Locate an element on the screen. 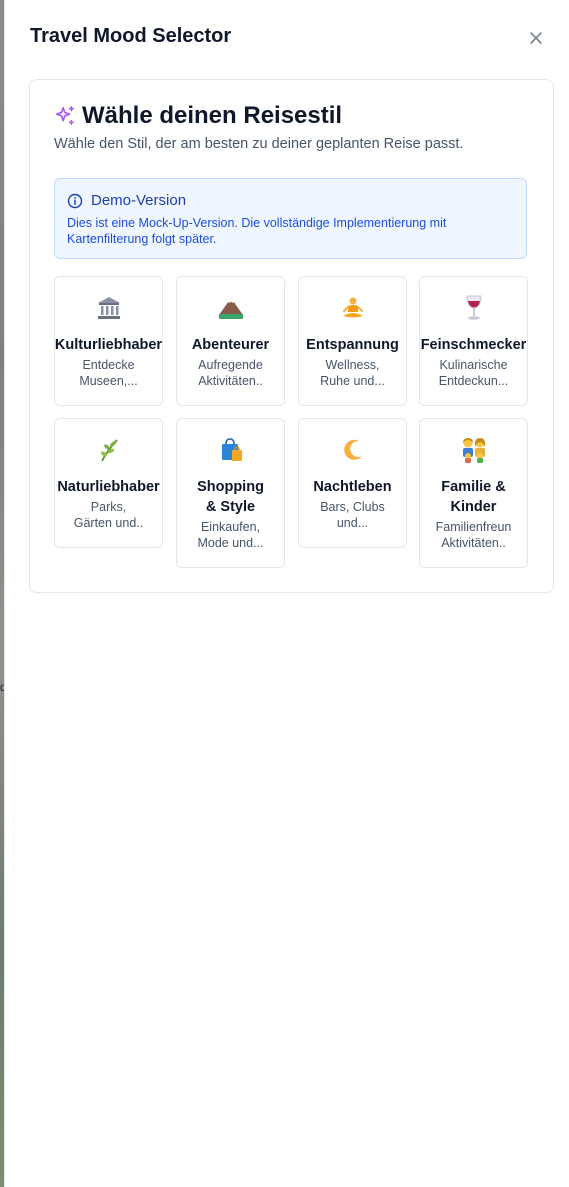 The width and height of the screenshot is (569, 1187). mood-label: Nachtleben is located at coordinates (352, 487).